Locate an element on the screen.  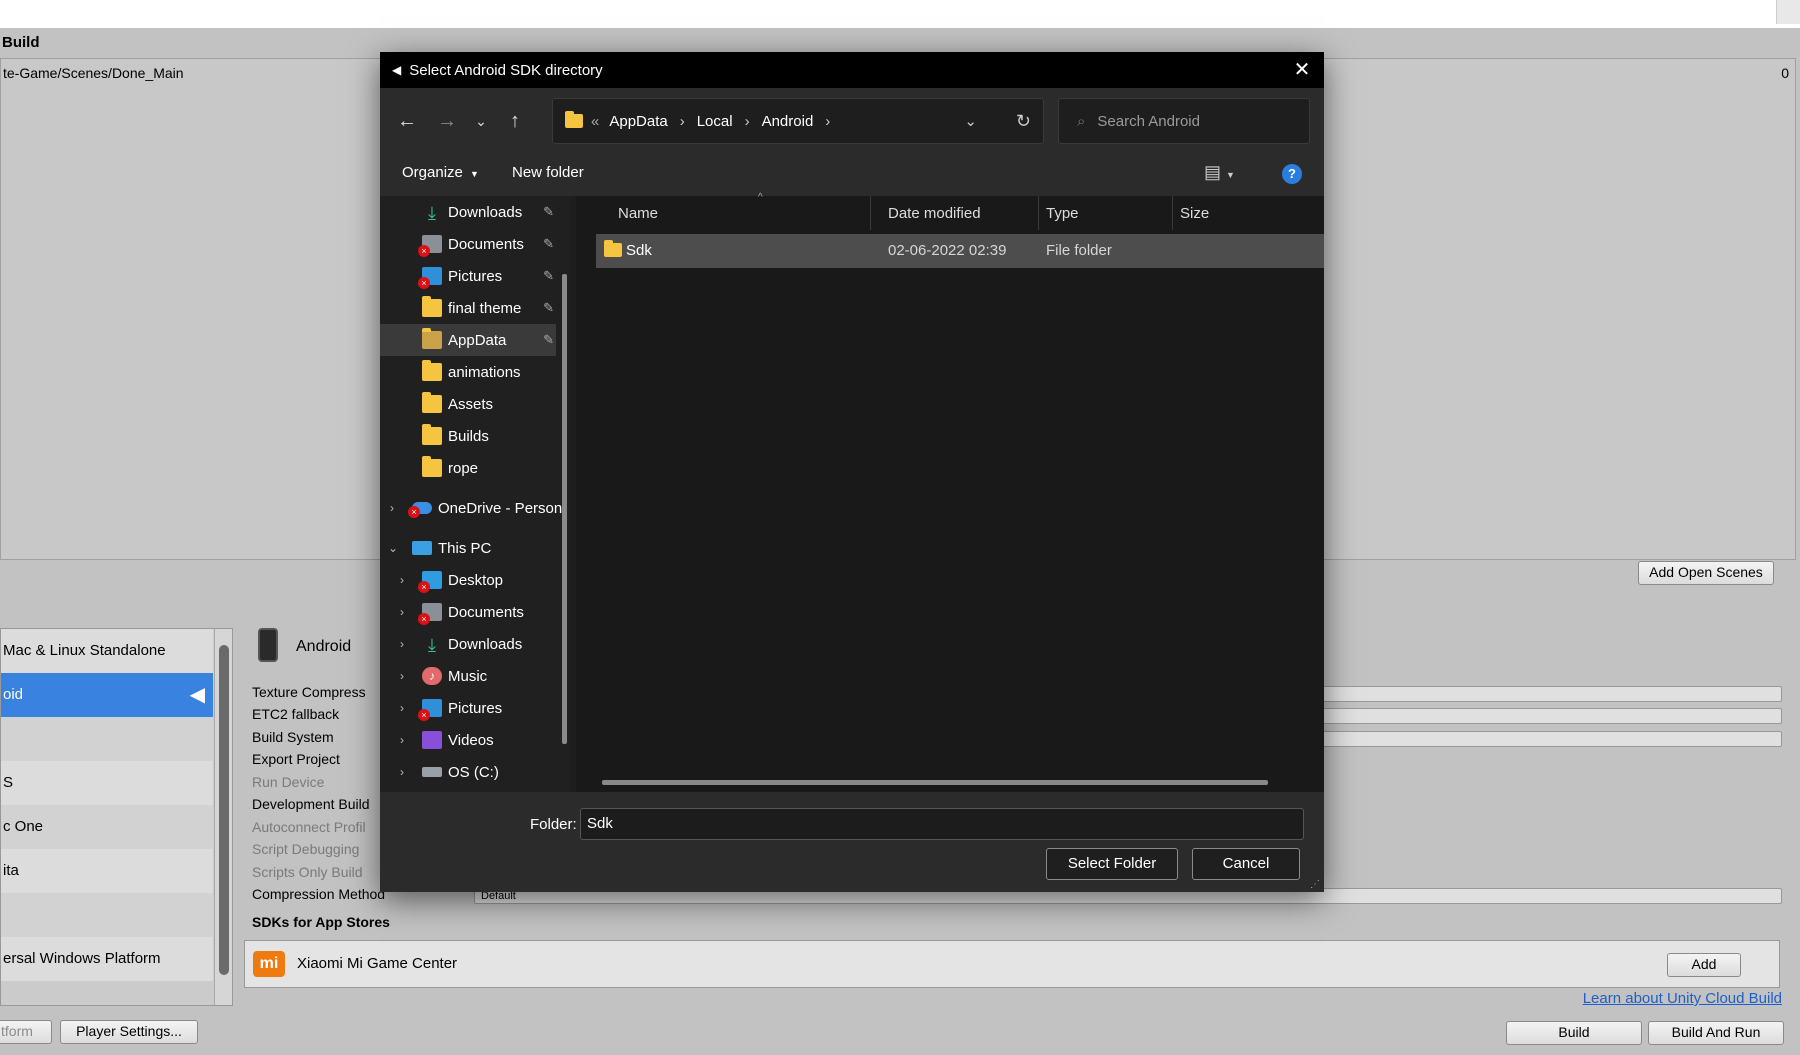
platform-list-scrollbar is located at coordinates (223, 817).